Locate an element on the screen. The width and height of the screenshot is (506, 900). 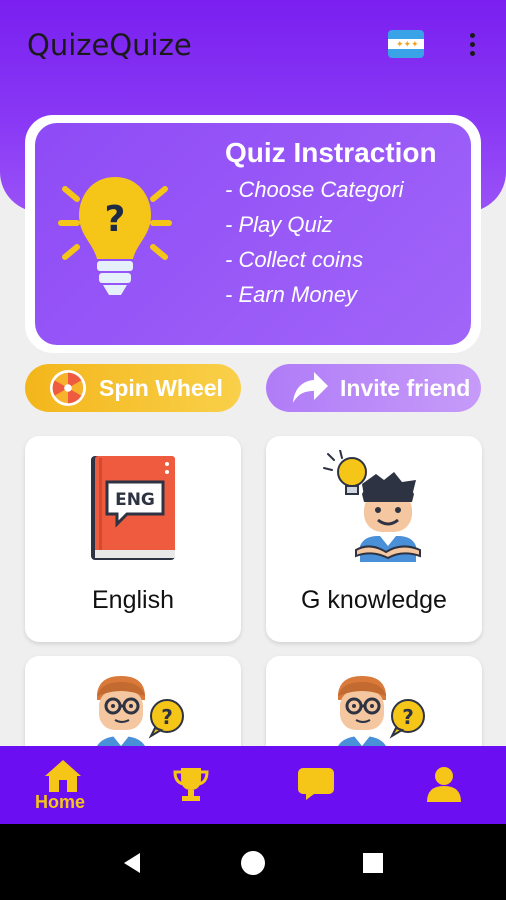
invite-friend-button: Invite friend is located at coordinates (373, 388).